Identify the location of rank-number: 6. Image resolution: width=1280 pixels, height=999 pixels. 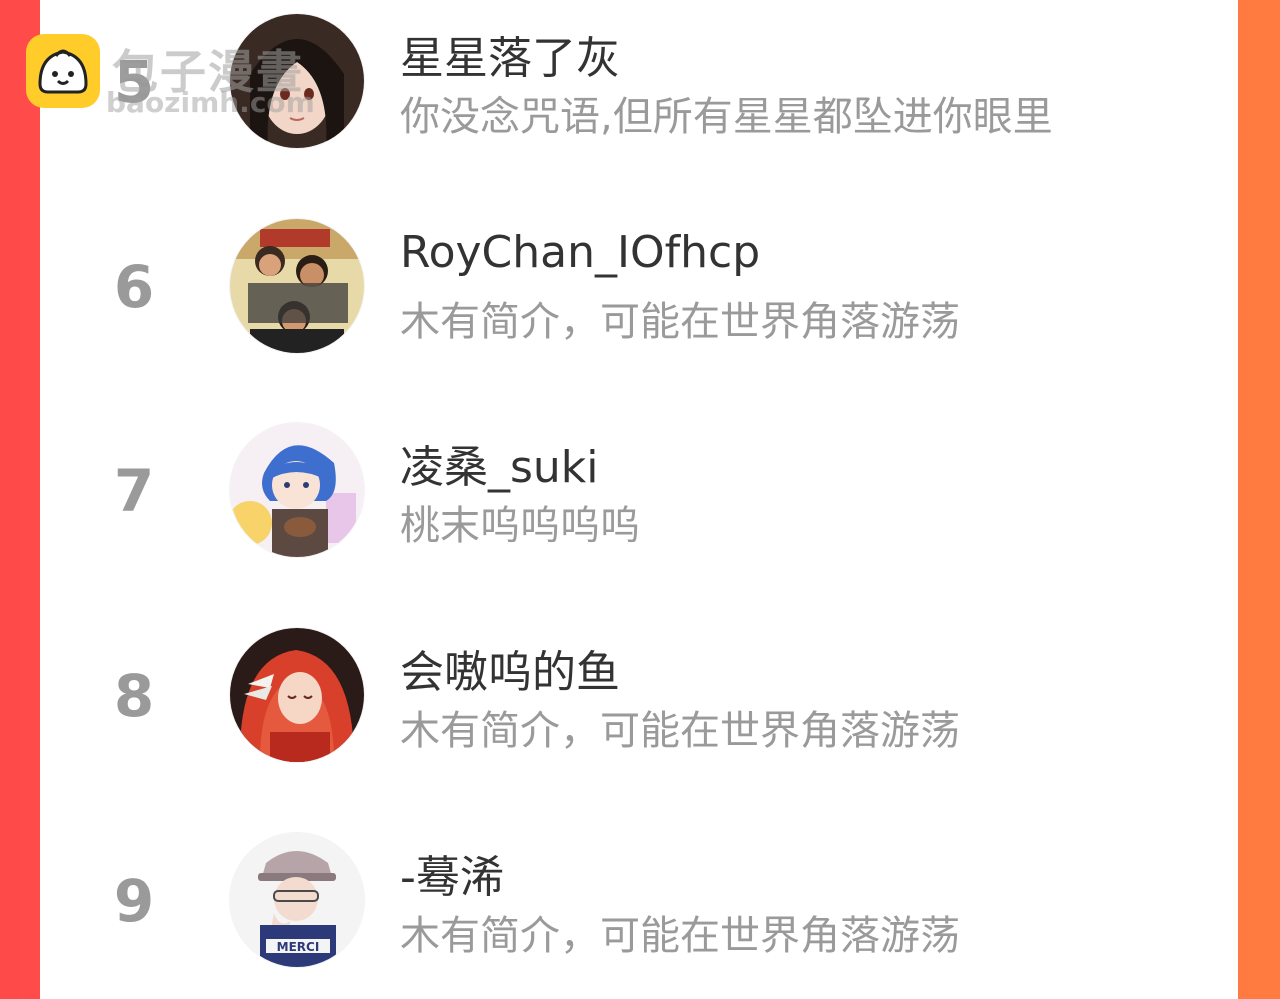
(134, 287).